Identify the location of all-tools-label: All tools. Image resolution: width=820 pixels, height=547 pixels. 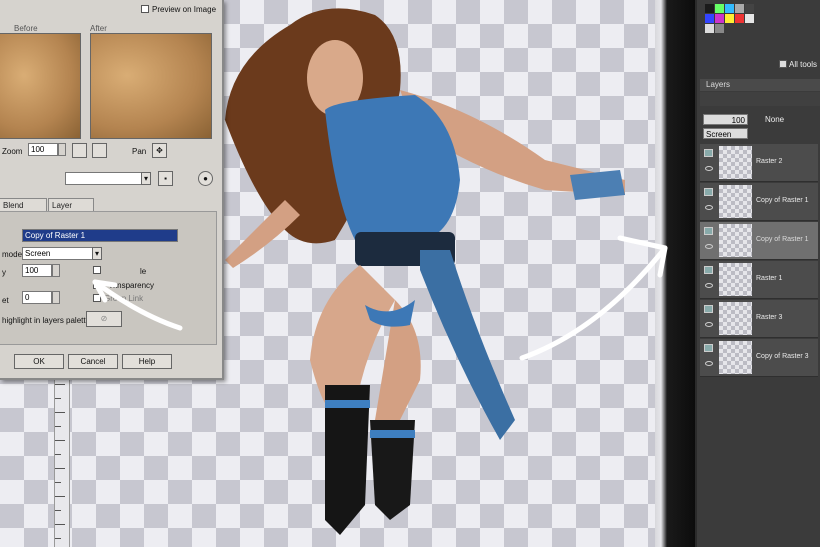
(803, 64).